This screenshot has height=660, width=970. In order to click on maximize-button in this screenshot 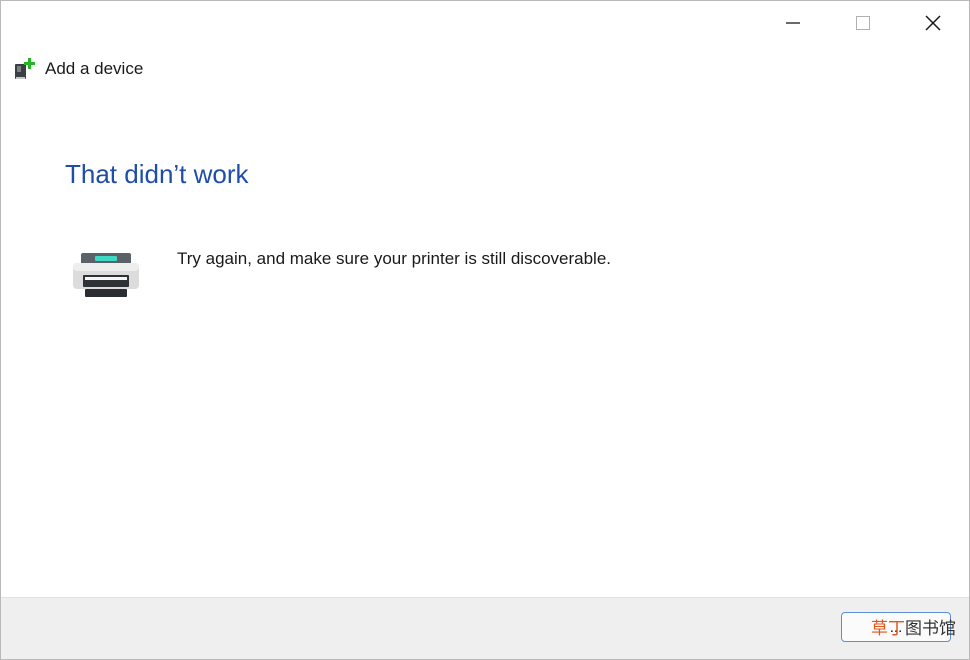, I will do `click(863, 23)`.